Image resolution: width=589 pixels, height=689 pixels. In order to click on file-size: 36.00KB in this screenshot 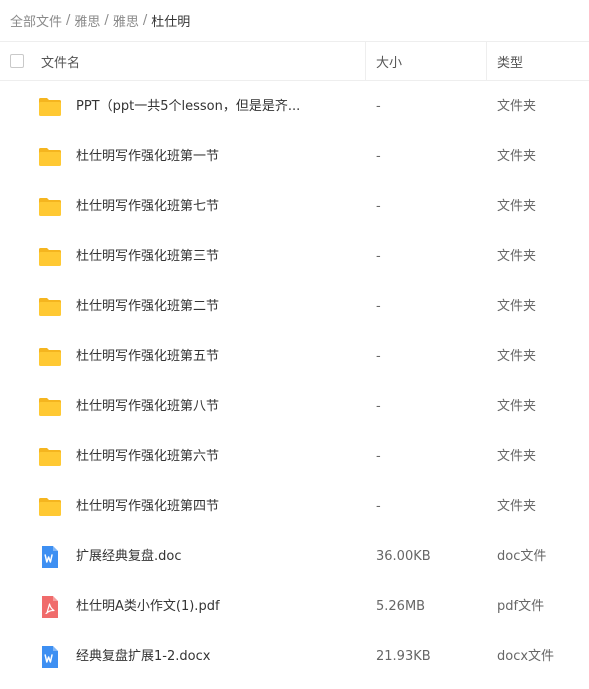, I will do `click(403, 556)`.